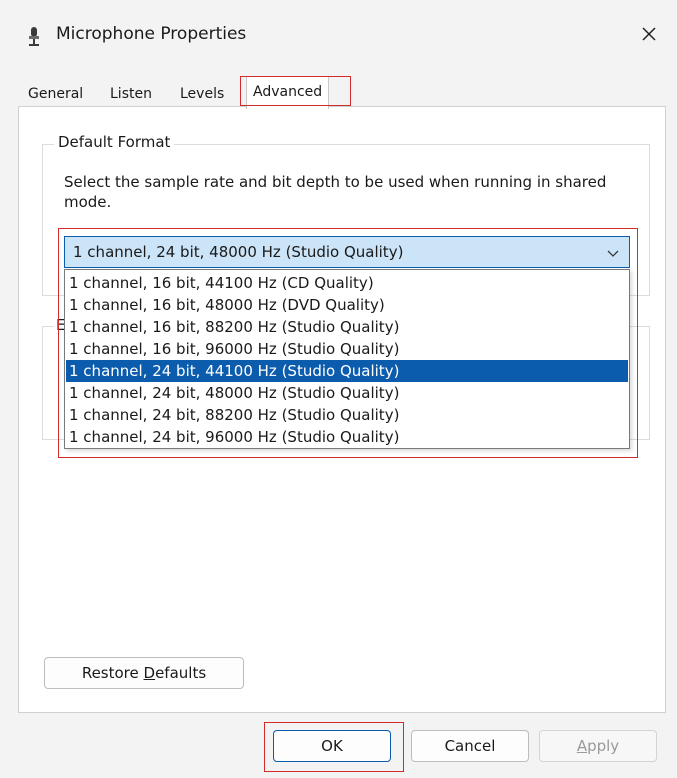 This screenshot has width=677, height=778. I want to click on restore-defaults-text-end: efaults, so click(181, 673).